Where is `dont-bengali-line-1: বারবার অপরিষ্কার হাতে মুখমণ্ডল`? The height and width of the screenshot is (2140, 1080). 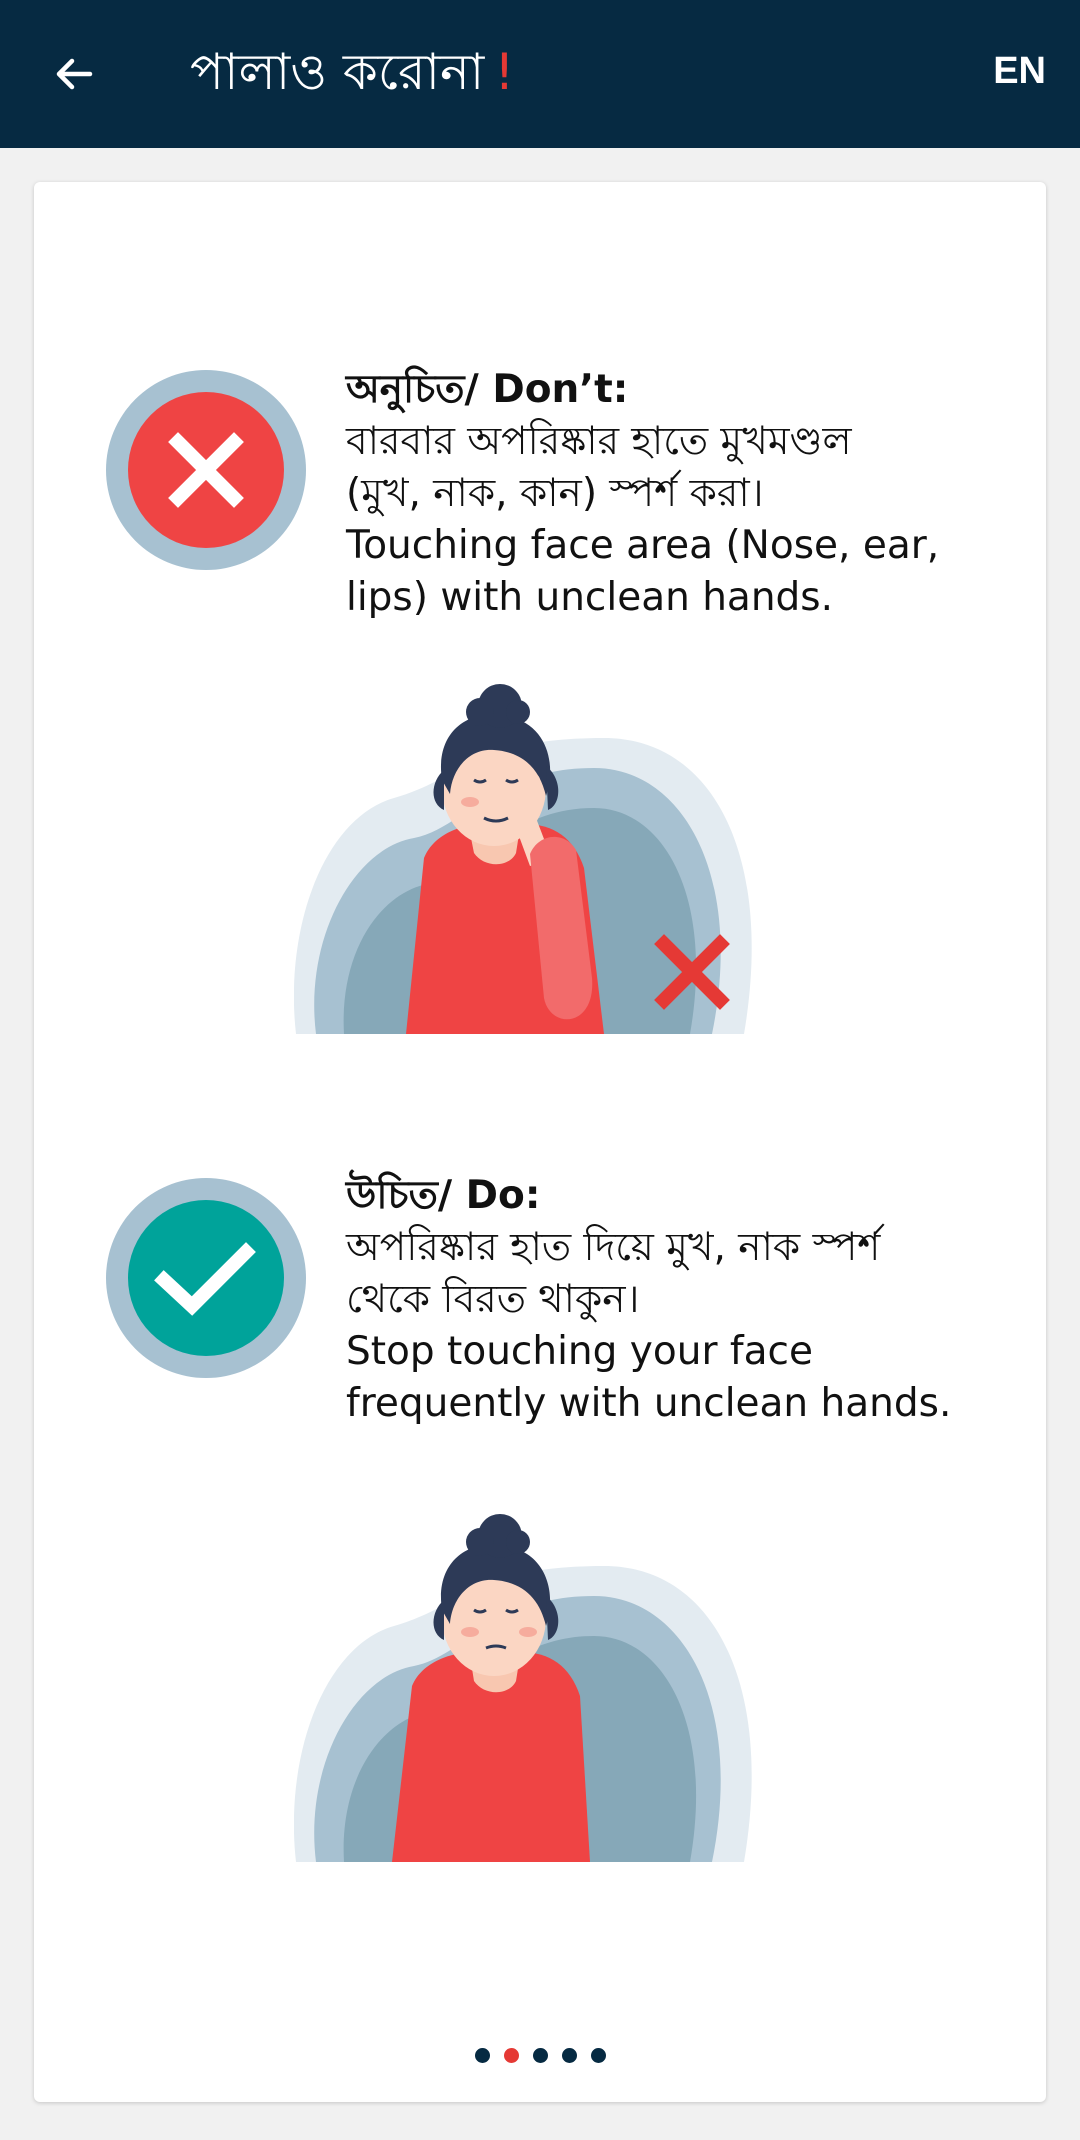 dont-bengali-line-1: বারবার অপরিষ্কার হাতে মুখমণ্ডল is located at coordinates (599, 441).